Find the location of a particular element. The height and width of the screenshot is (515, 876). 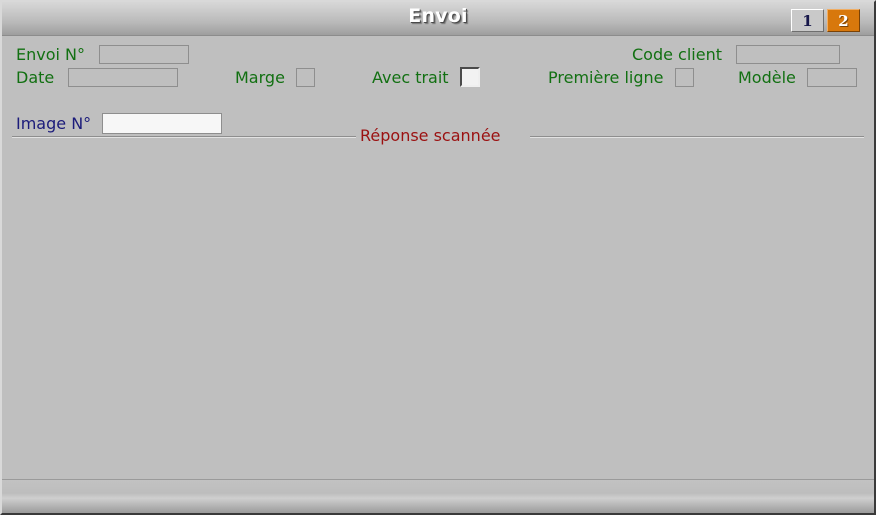

field-group-premiere-ligne: Première ligne is located at coordinates (621, 77).